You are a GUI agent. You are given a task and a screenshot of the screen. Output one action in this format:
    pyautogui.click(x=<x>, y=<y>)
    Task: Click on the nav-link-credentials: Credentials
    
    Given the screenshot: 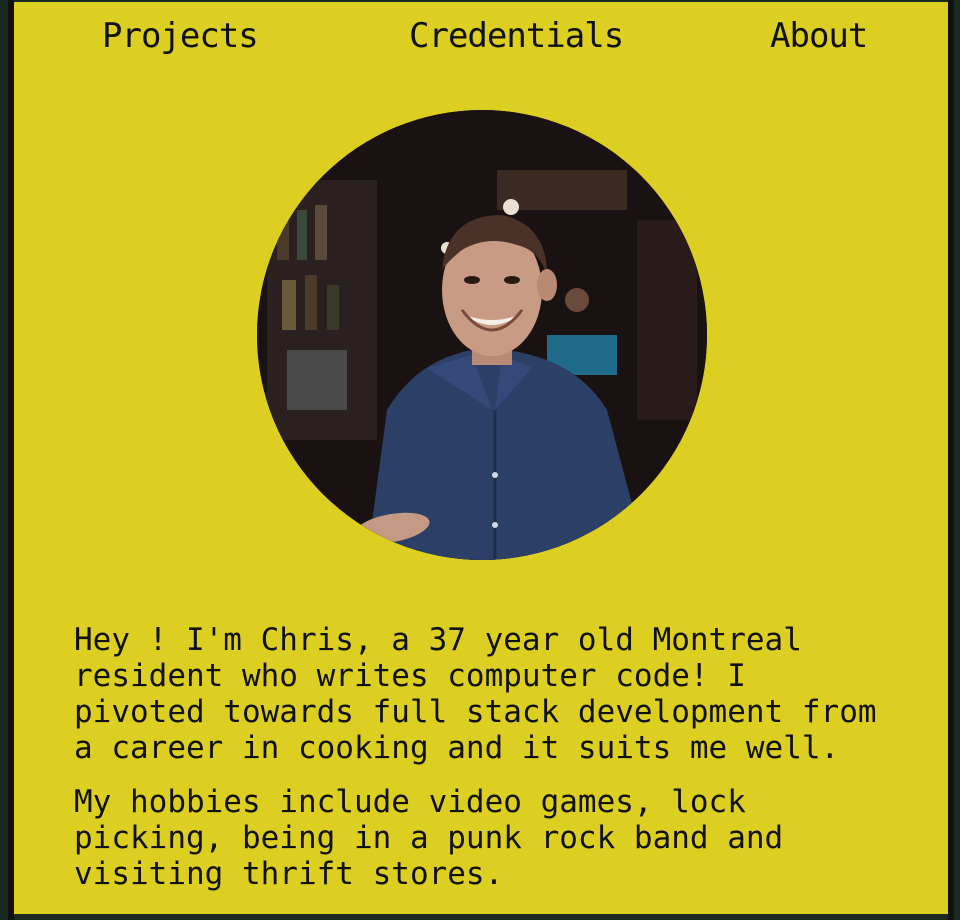 What is the action you would take?
    pyautogui.click(x=516, y=36)
    